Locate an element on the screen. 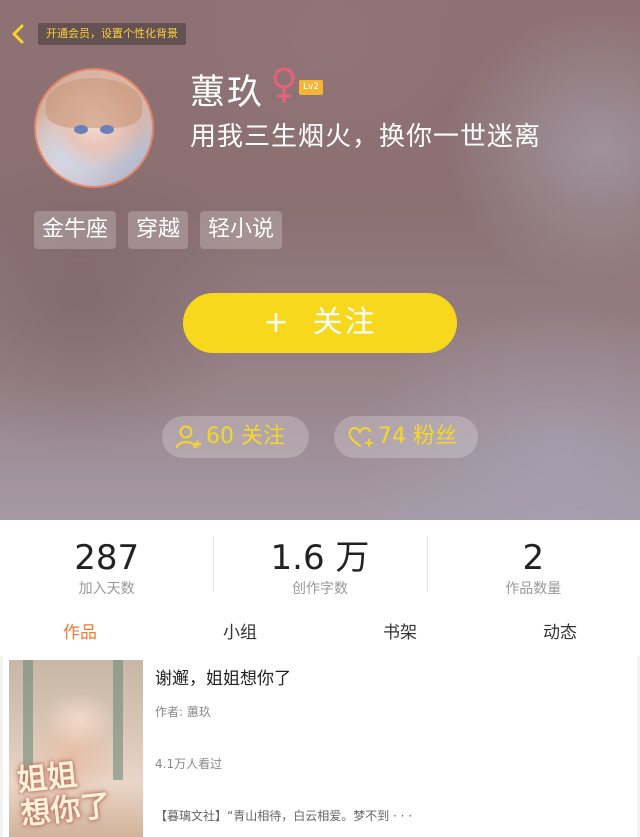 This screenshot has width=640, height=837. work-description: 【暮璃文社】“青山相待，白云相爱。梦不到 · · · is located at coordinates (284, 816).